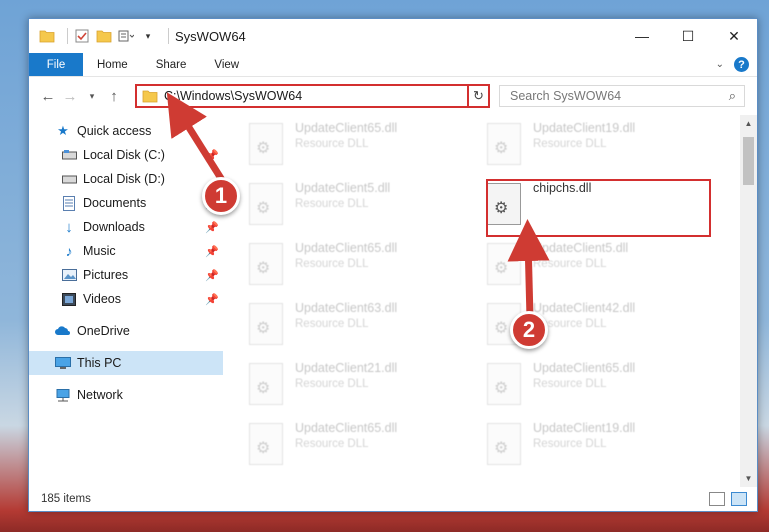 This screenshot has width=769, height=532. Describe the element at coordinates (70, 96) in the screenshot. I see `forward-button: →` at that location.